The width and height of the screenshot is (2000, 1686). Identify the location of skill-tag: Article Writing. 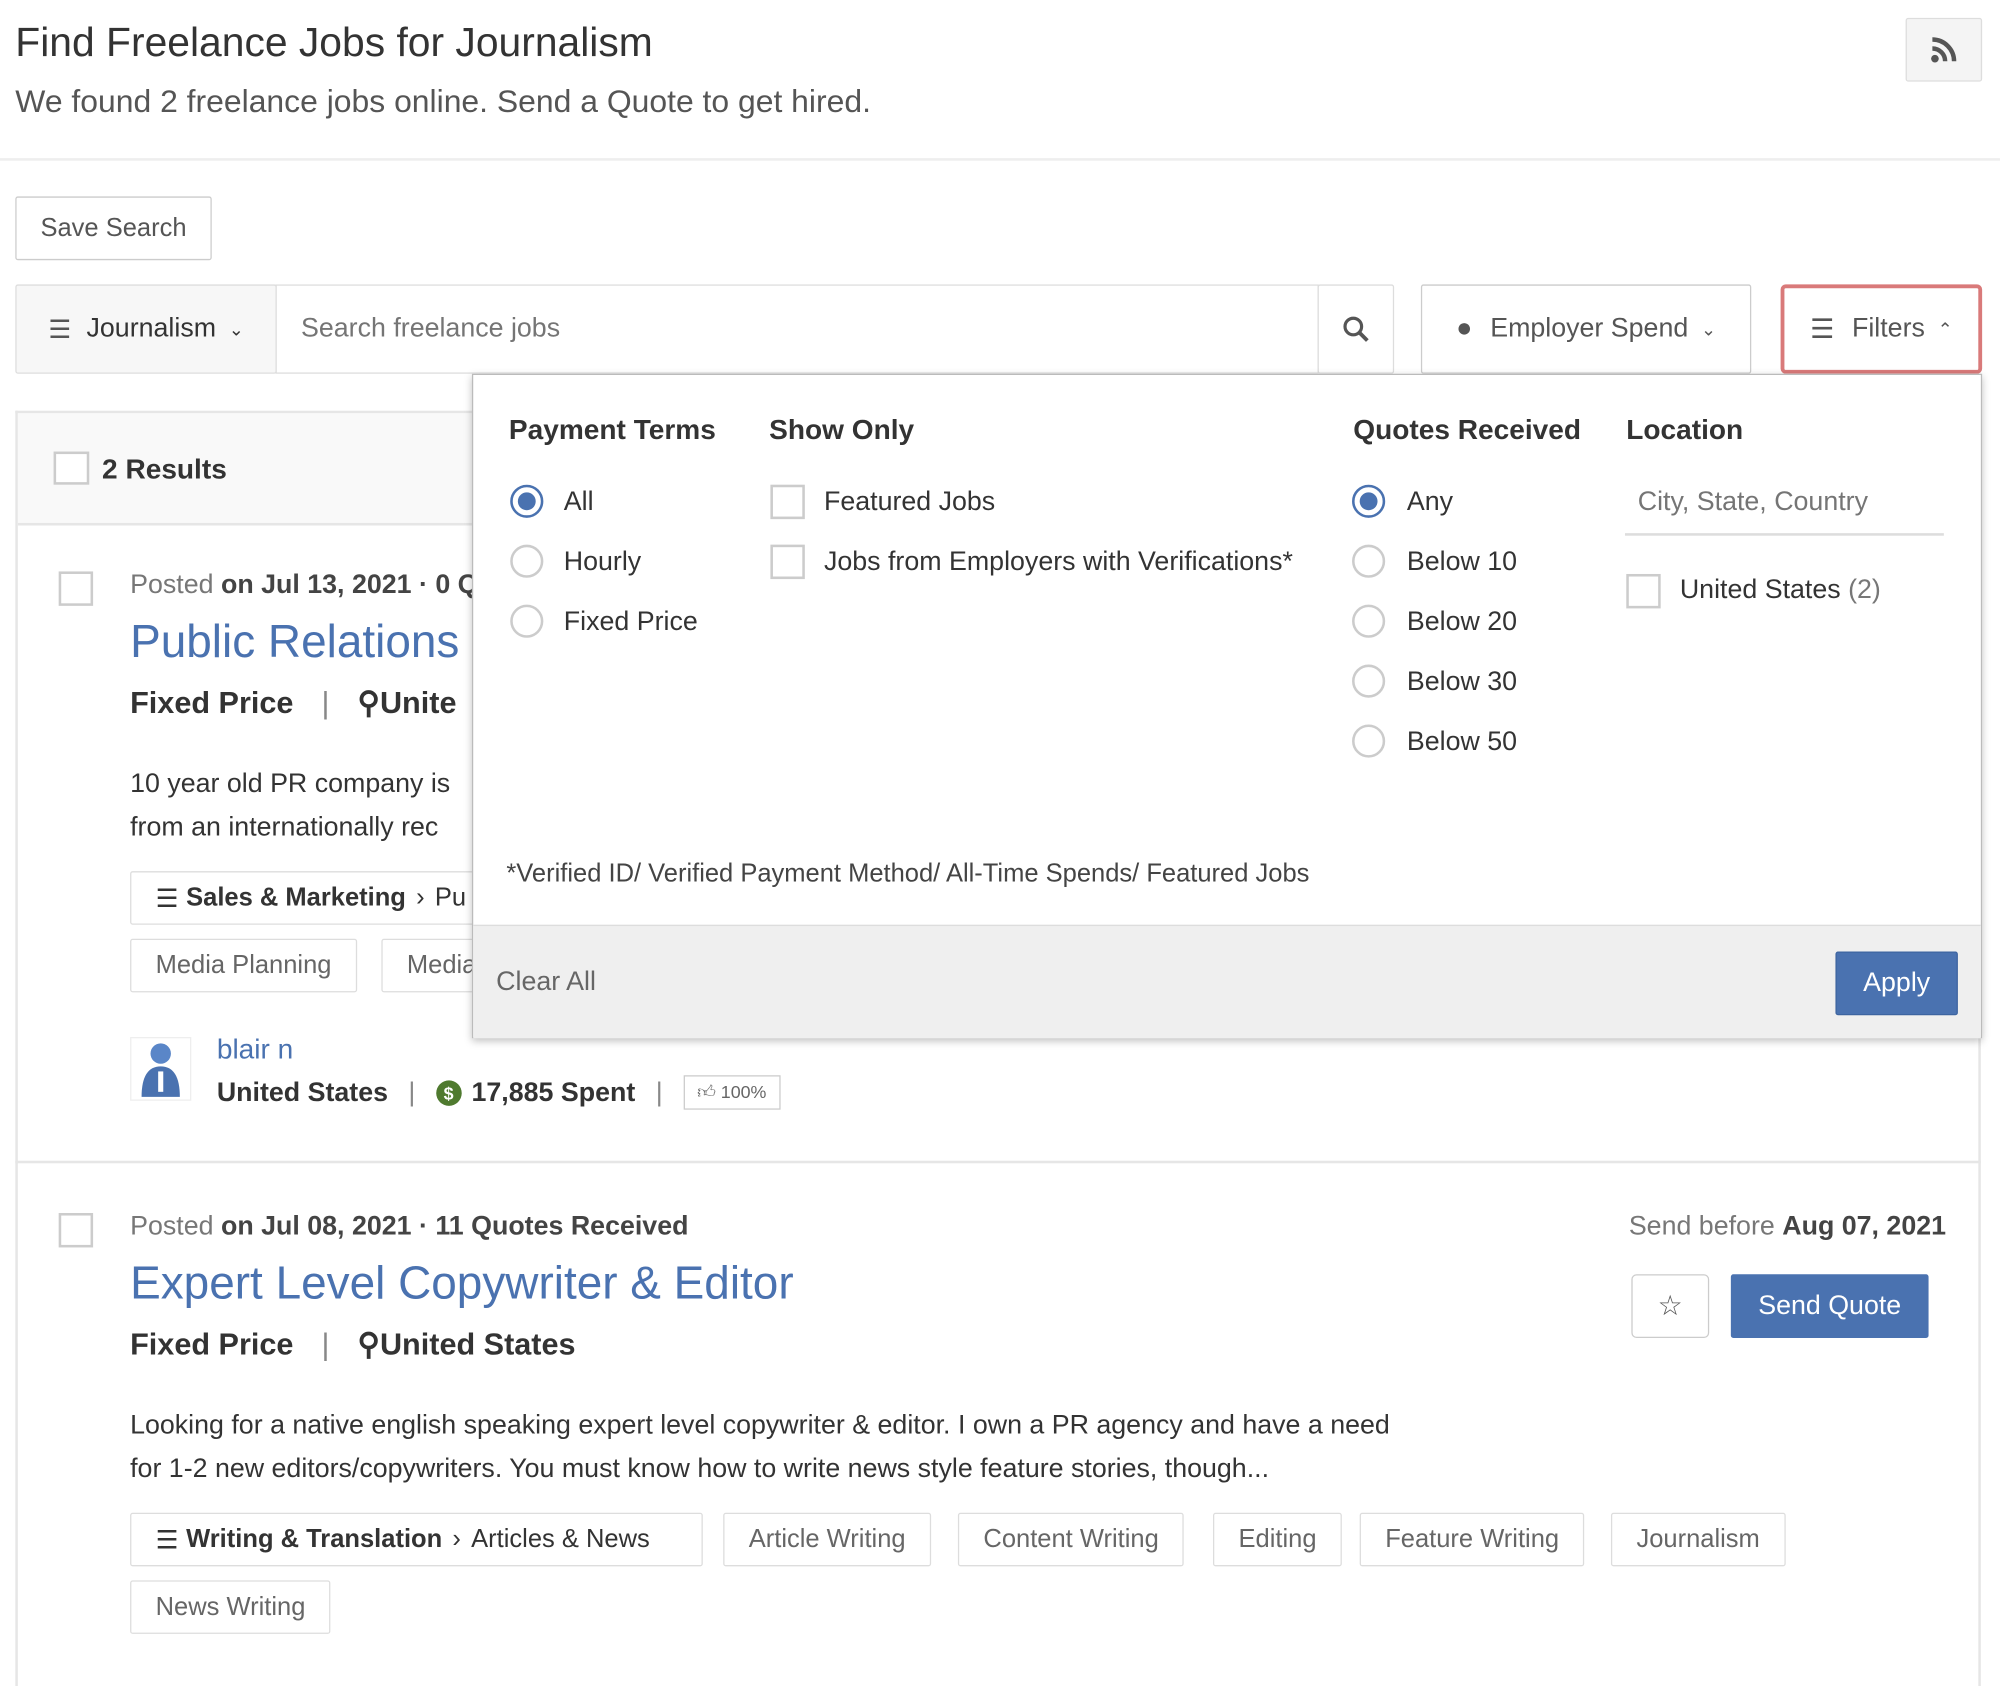
(827, 1539).